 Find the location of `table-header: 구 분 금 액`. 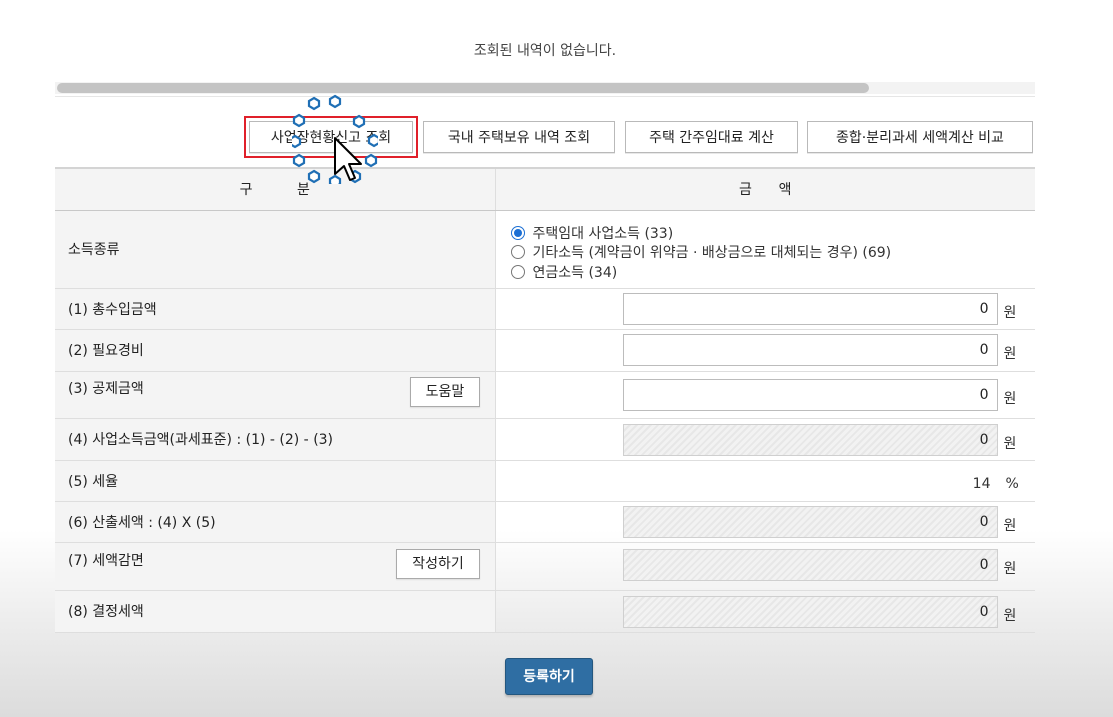

table-header: 구 분 금 액 is located at coordinates (545, 189).